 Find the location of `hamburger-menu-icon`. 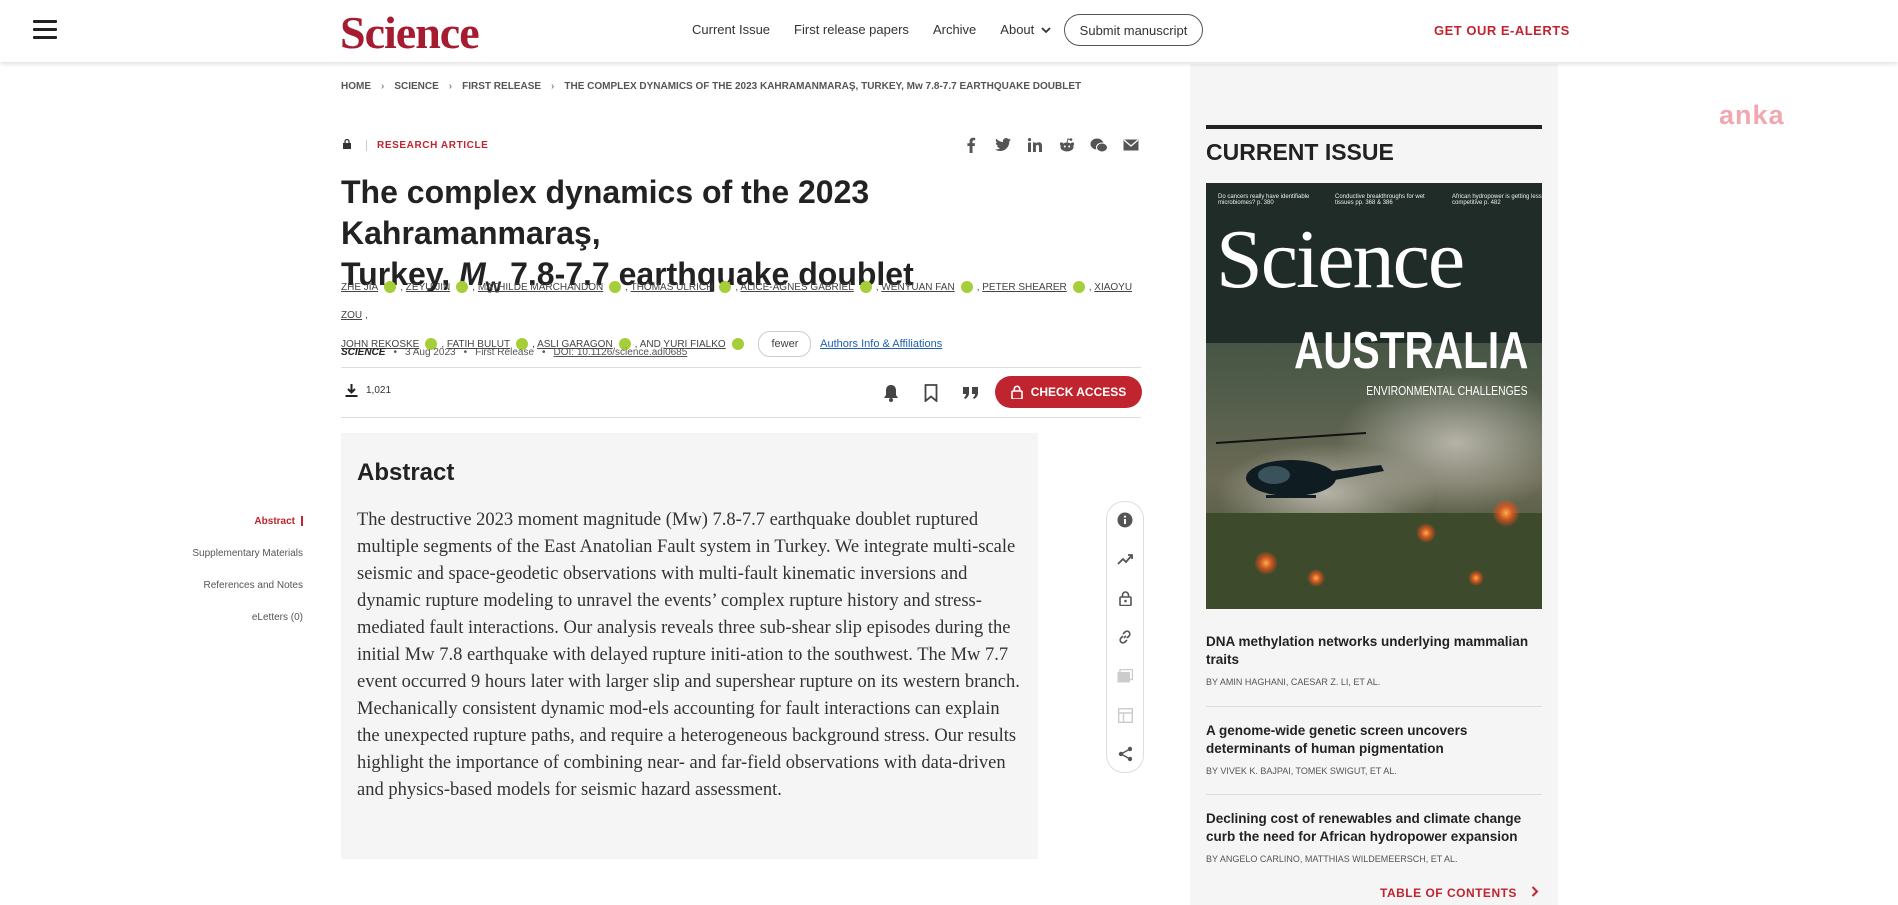

hamburger-menu-icon is located at coordinates (45, 30).